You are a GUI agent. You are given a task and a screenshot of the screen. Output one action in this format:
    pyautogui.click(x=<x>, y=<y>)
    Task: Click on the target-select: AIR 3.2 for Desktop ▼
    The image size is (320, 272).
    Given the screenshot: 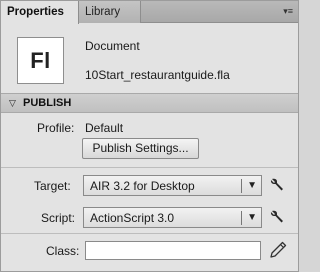 What is the action you would take?
    pyautogui.click(x=172, y=185)
    